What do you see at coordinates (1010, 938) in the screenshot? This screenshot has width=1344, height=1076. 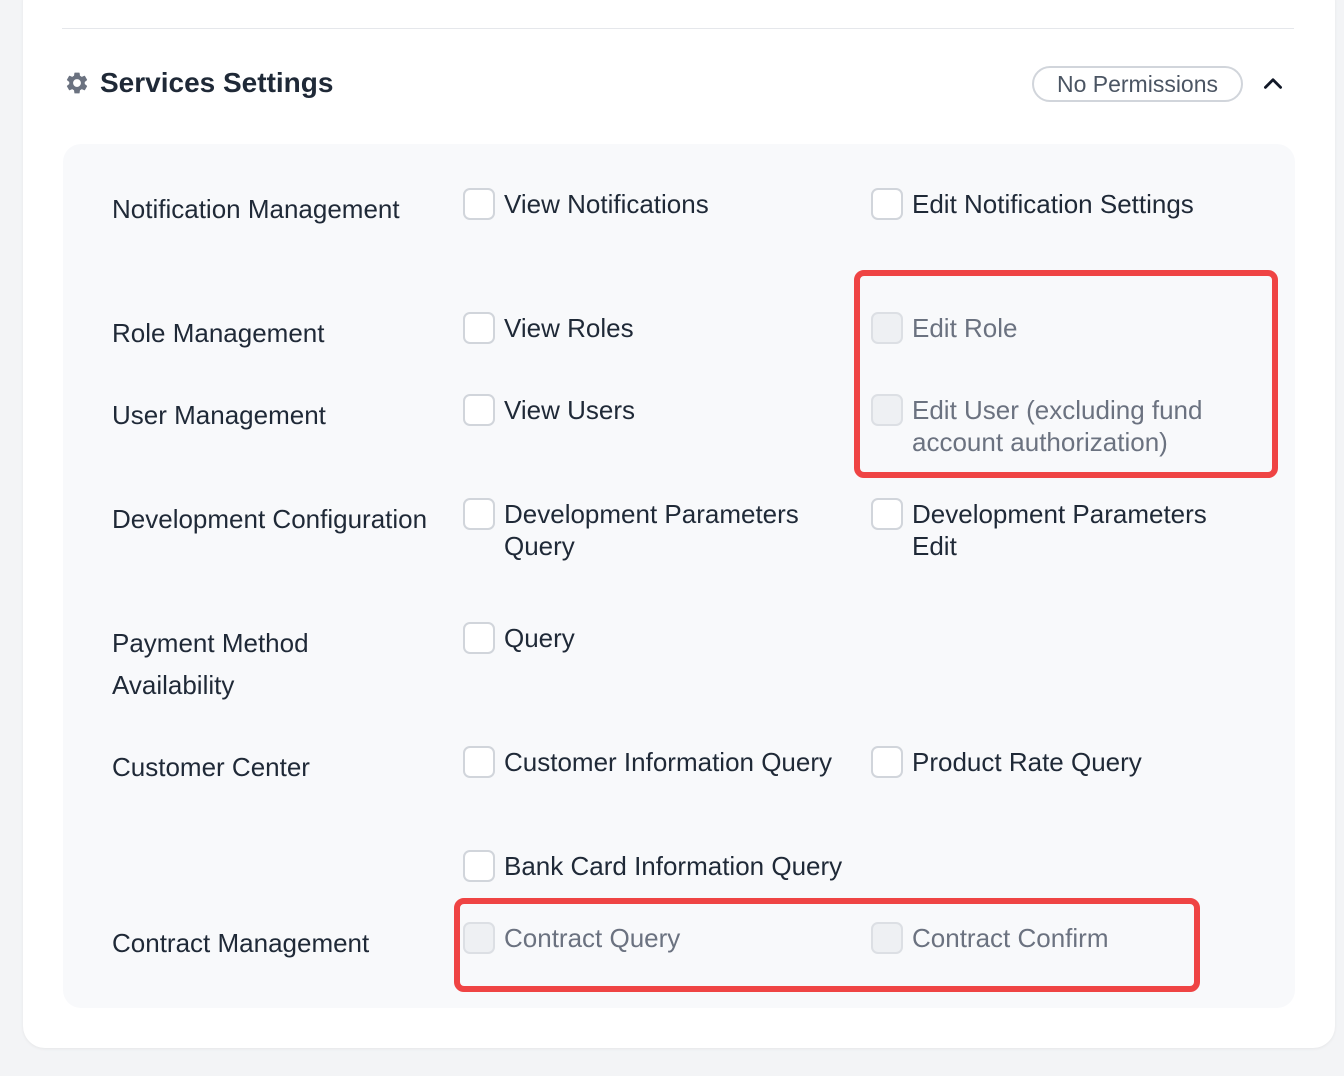 I see `permission-label: Contract Confirm` at bounding box center [1010, 938].